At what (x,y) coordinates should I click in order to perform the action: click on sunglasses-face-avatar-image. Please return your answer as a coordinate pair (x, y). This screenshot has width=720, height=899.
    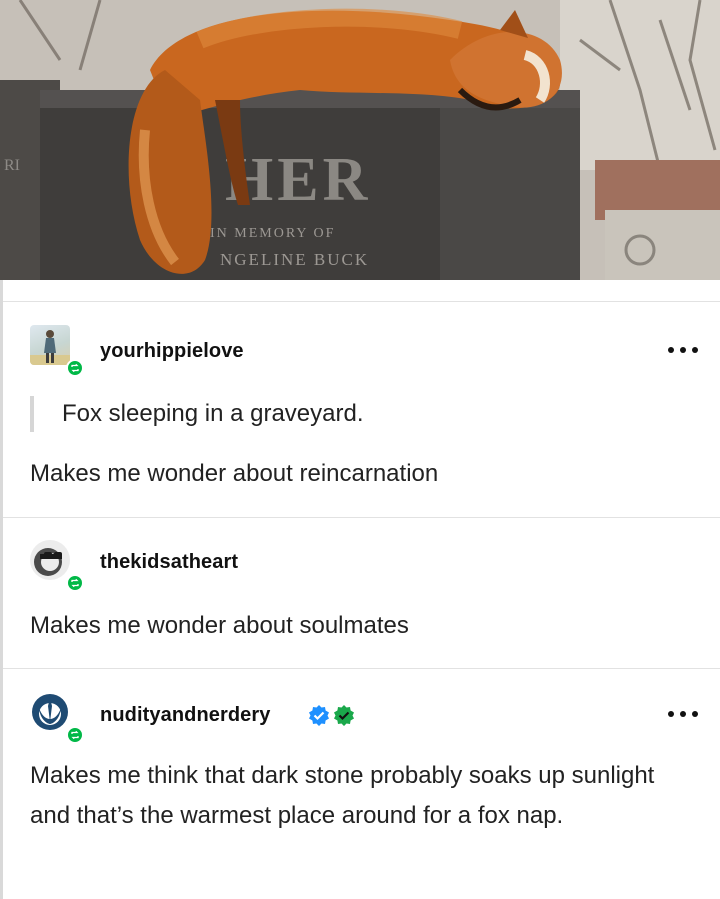
    Looking at the image, I should click on (48, 562).